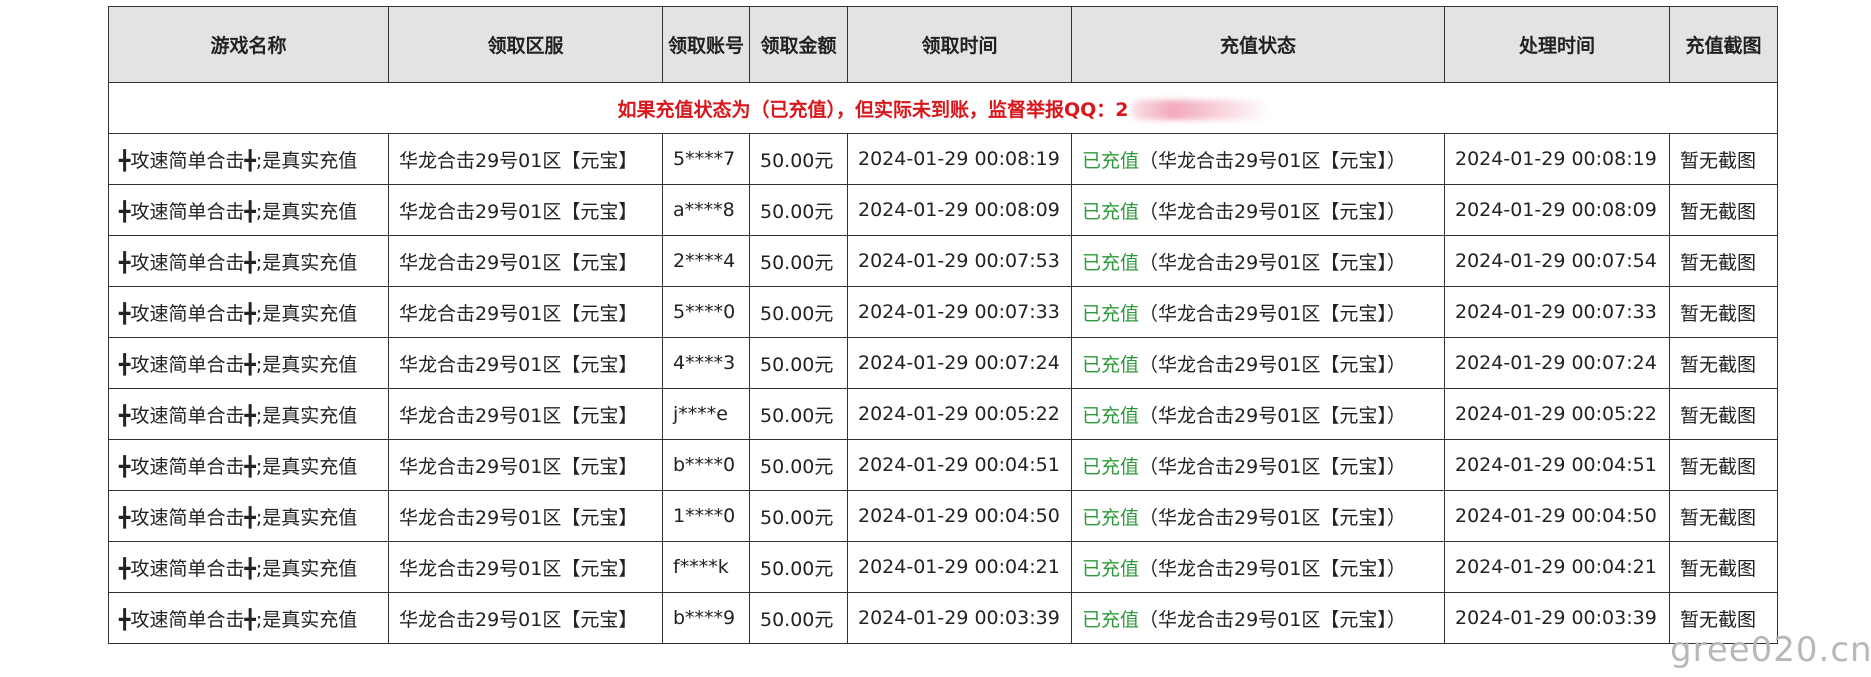 This screenshot has width=1871, height=677. Describe the element at coordinates (1557, 312) in the screenshot. I see `cell-process-time: 2024-01-29 00:07:33` at that location.